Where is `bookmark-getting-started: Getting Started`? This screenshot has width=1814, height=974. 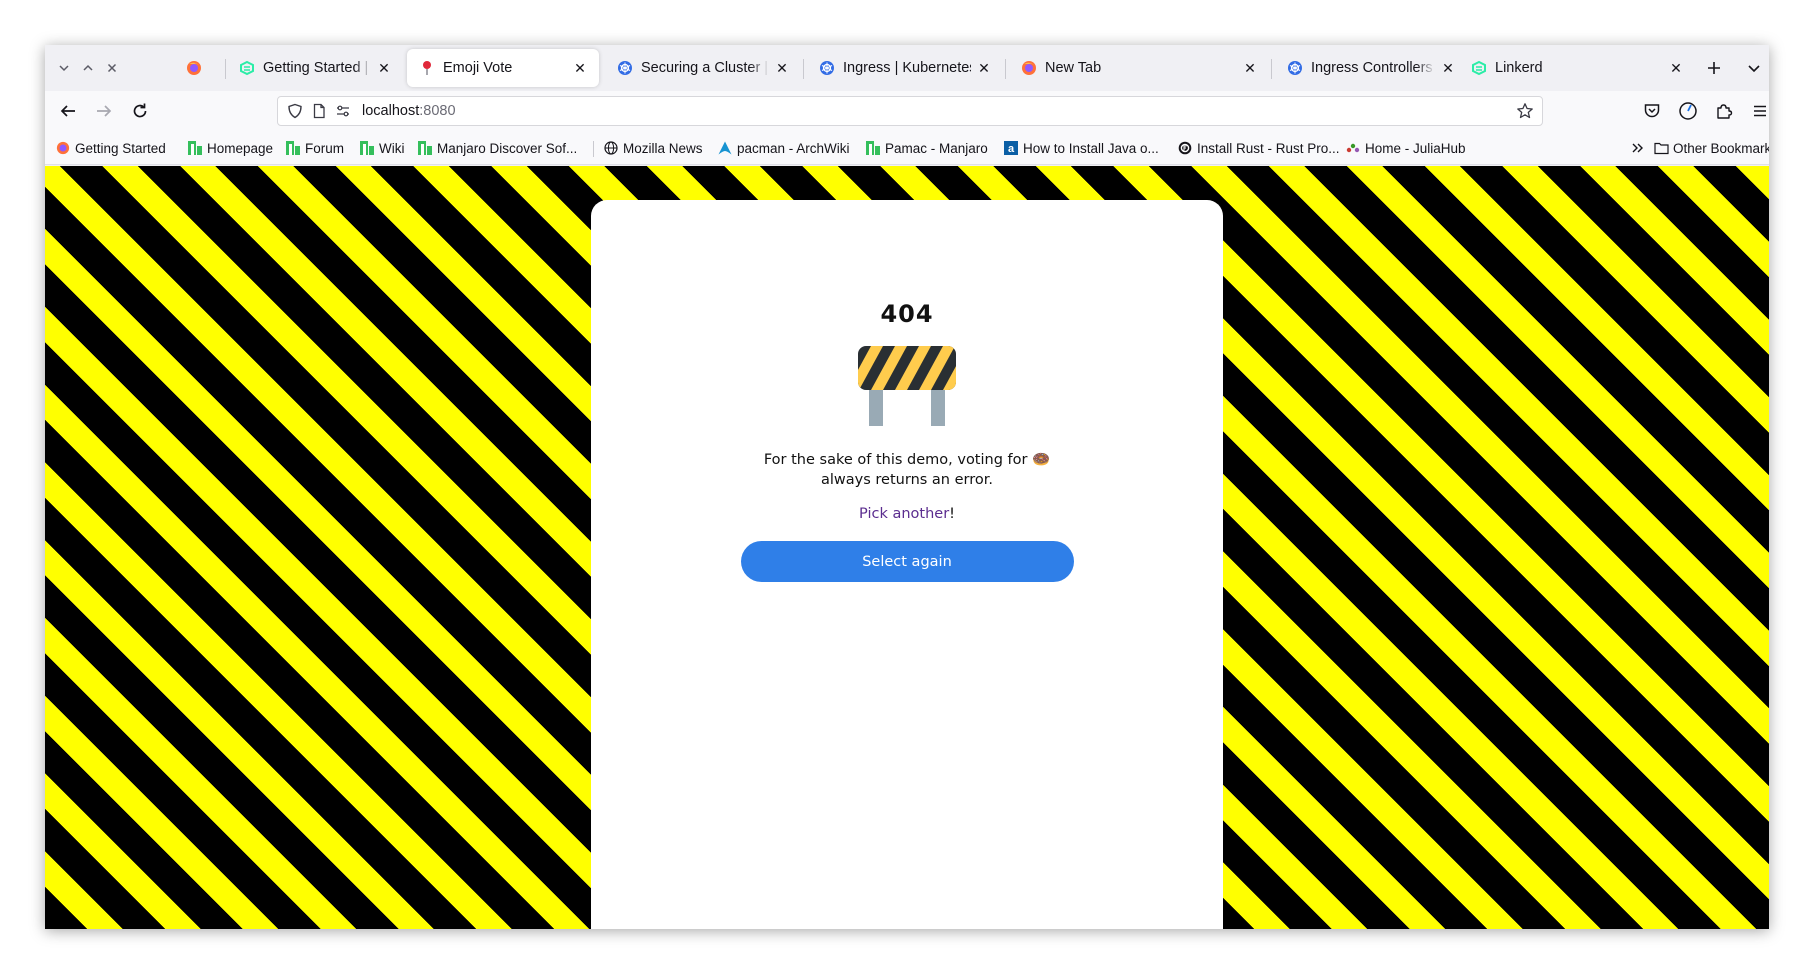 bookmark-getting-started: Getting Started is located at coordinates (110, 148).